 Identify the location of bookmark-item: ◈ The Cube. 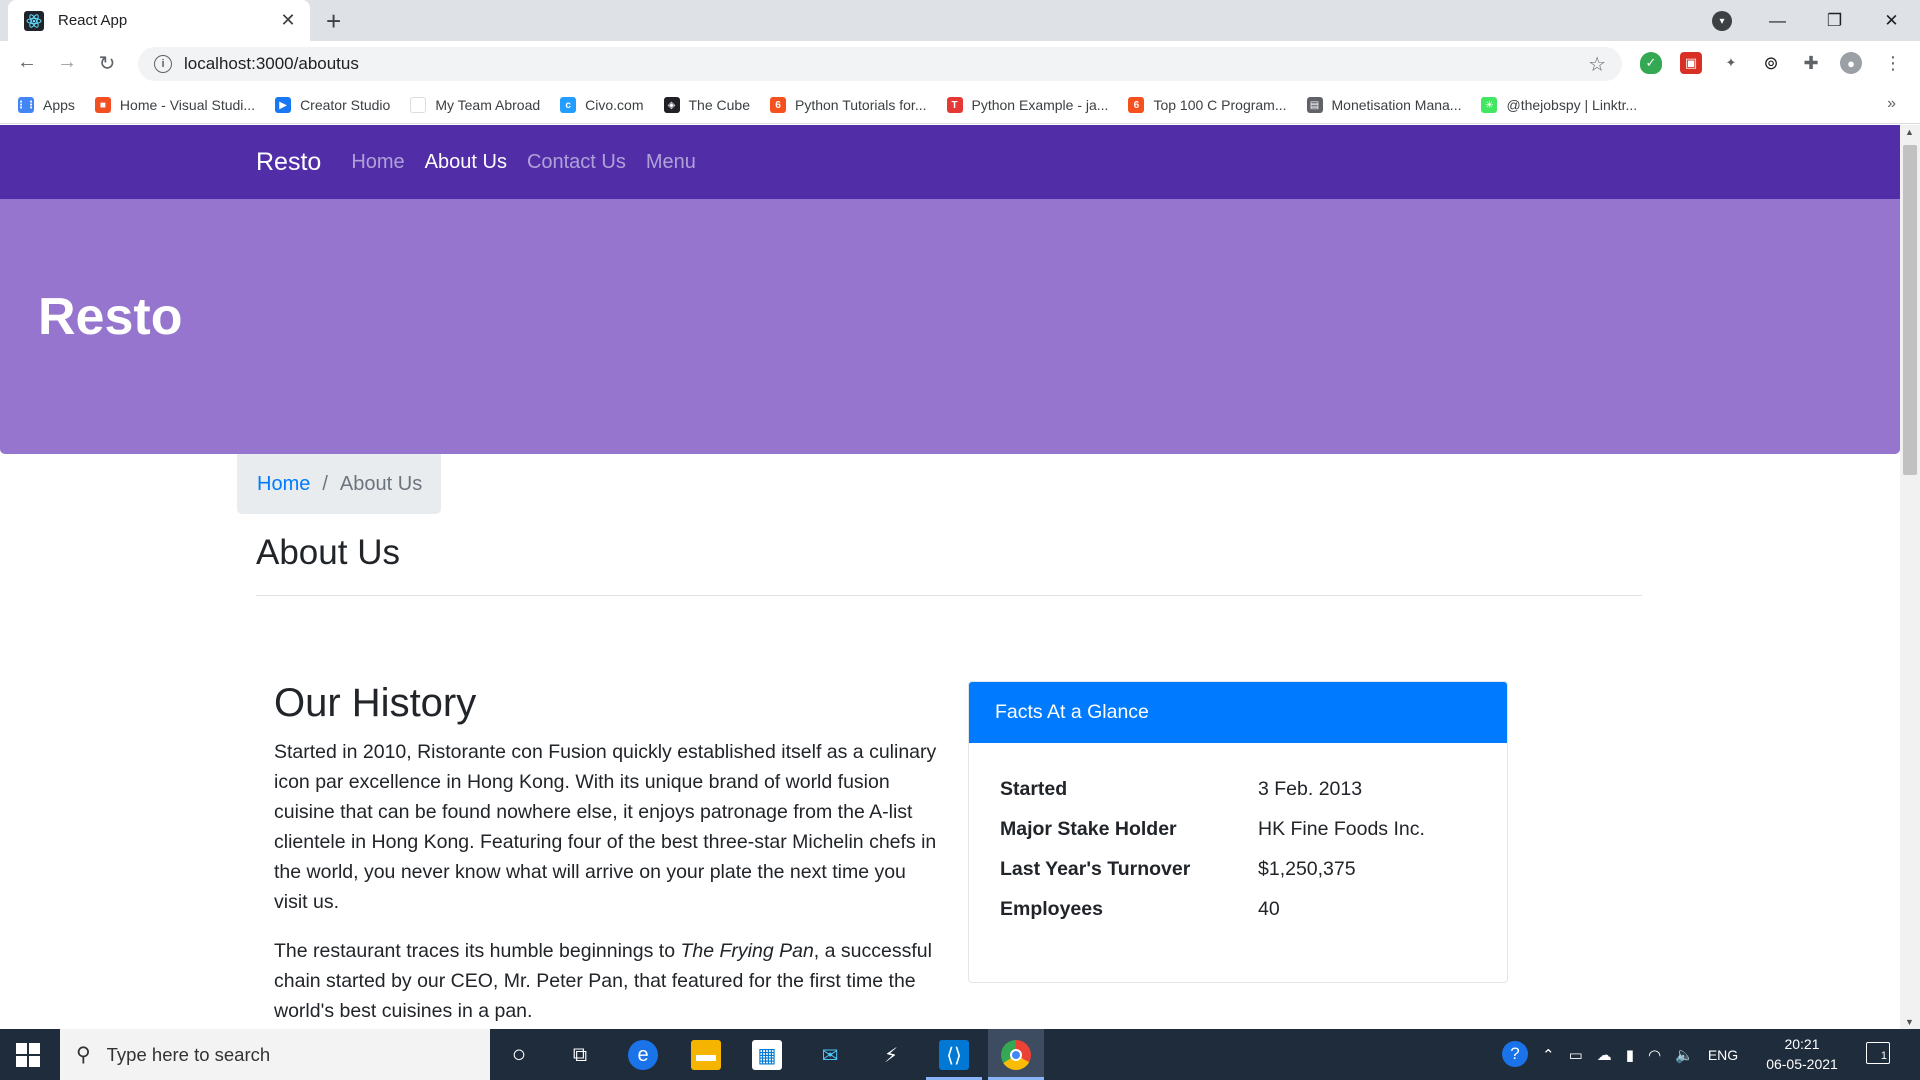
(706, 105).